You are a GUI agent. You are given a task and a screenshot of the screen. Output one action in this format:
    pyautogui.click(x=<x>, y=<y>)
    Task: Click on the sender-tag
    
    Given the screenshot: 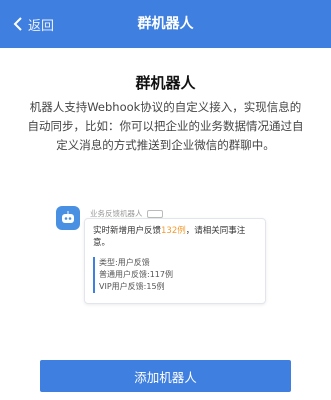 What is the action you would take?
    pyautogui.click(x=154, y=213)
    